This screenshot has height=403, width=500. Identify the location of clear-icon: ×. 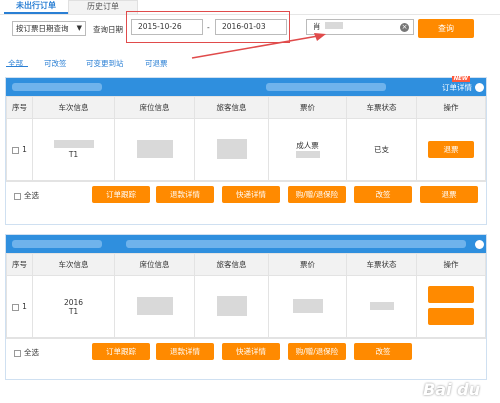
(404, 27).